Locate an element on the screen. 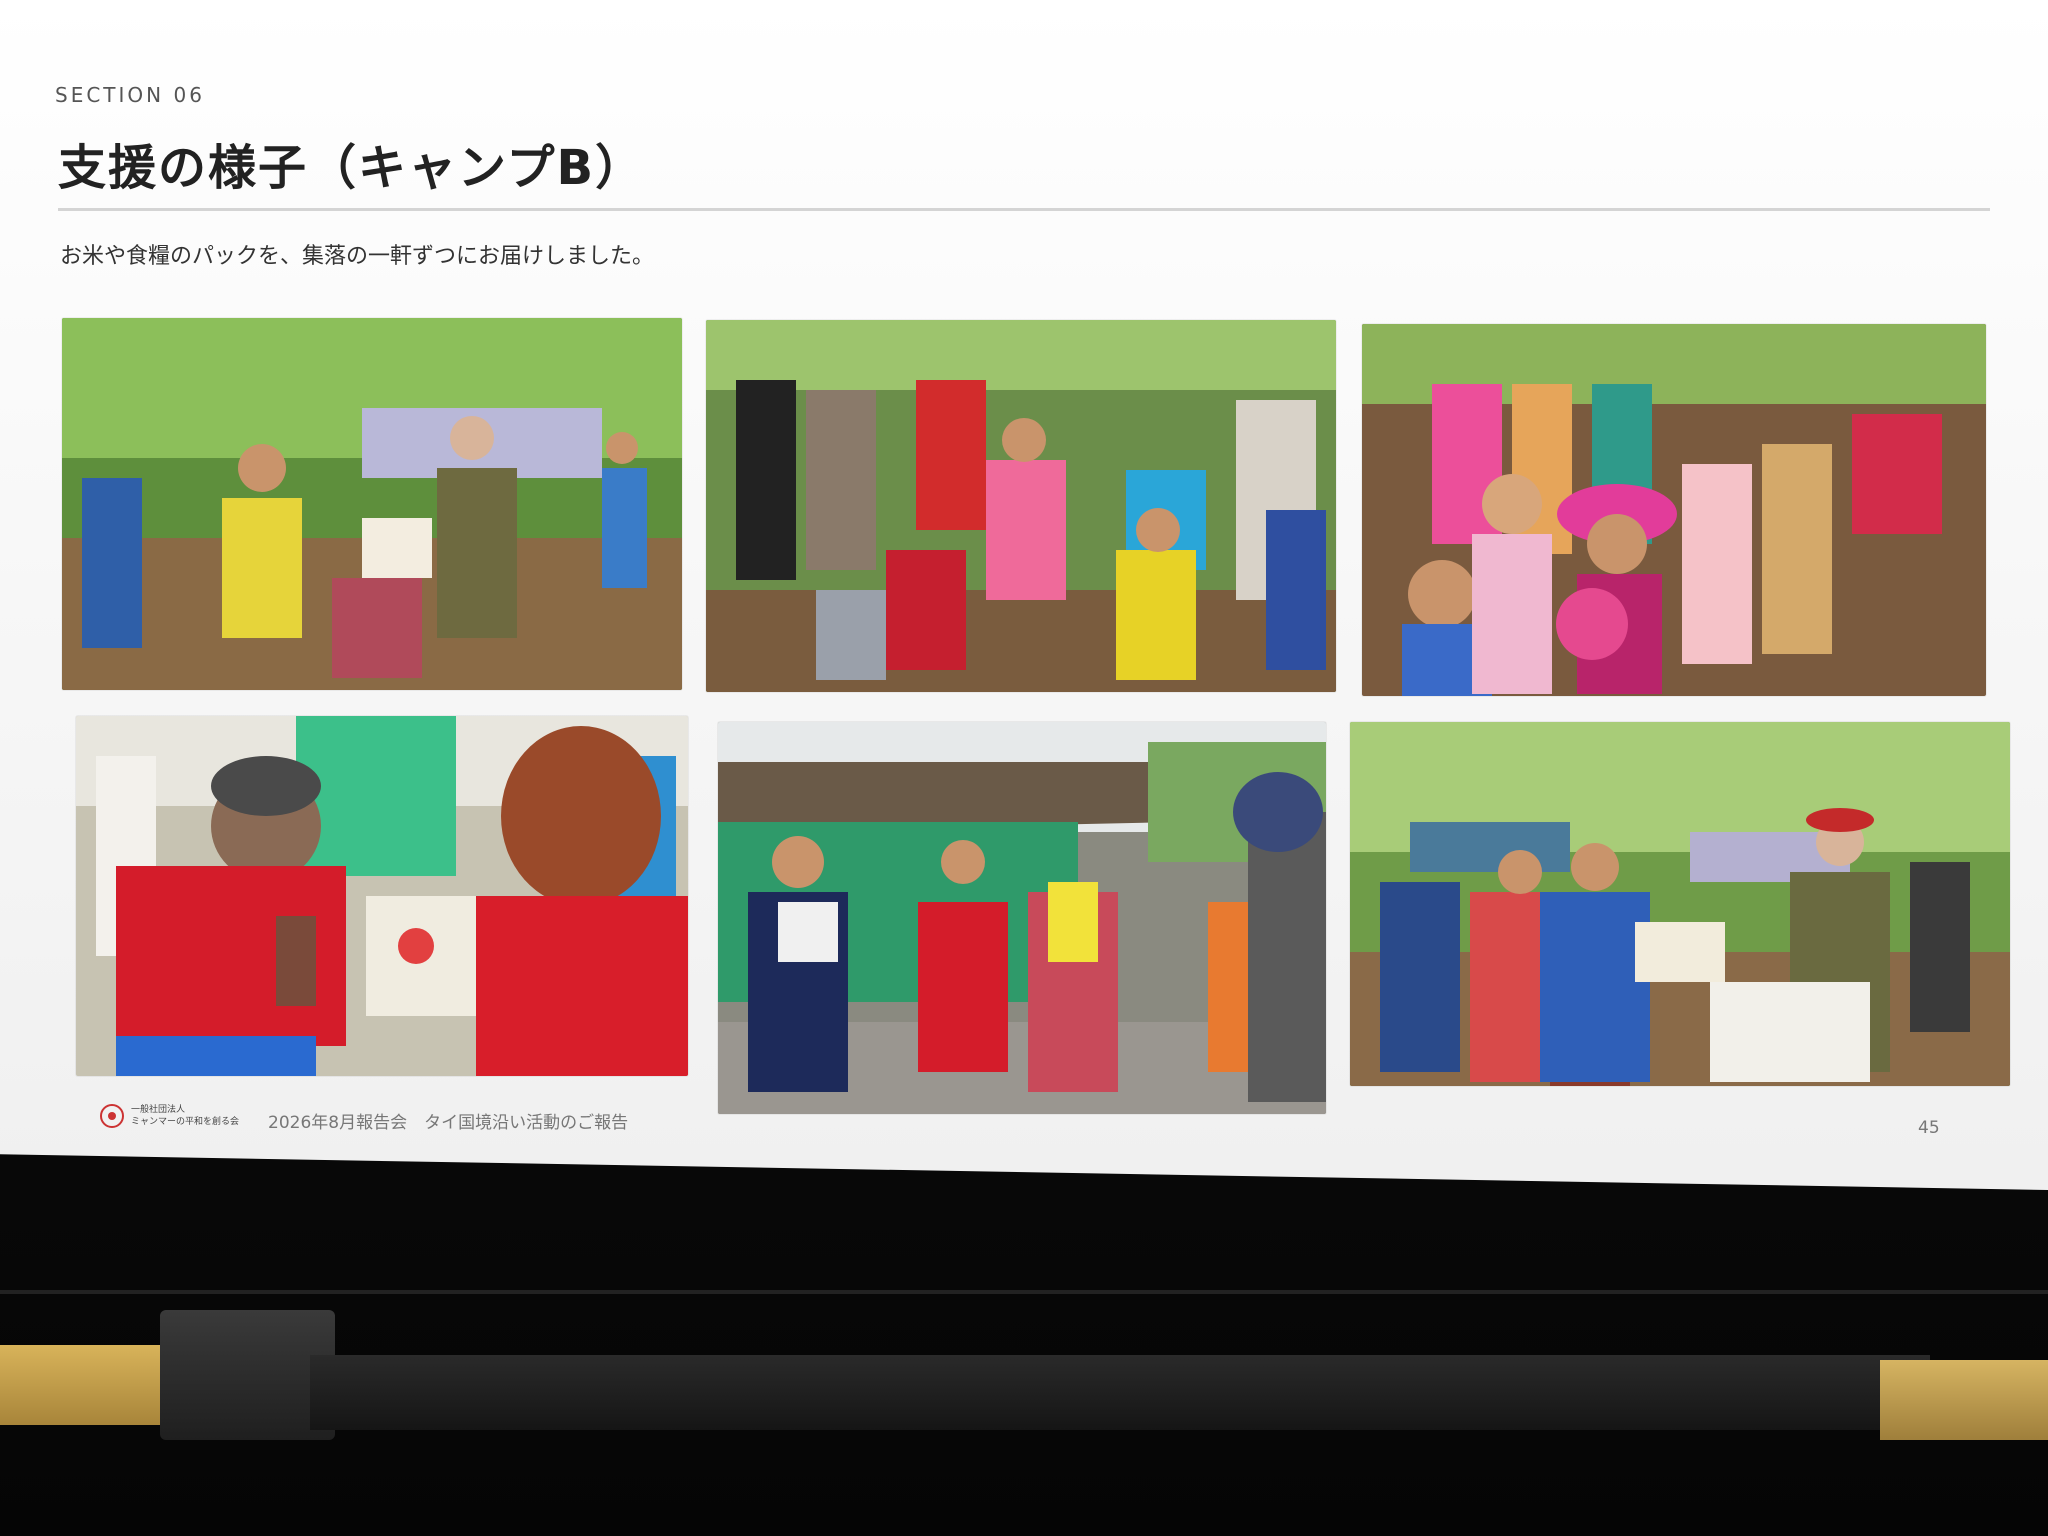 This screenshot has width=2048, height=1536. photo-children-crowd is located at coordinates (1674, 510).